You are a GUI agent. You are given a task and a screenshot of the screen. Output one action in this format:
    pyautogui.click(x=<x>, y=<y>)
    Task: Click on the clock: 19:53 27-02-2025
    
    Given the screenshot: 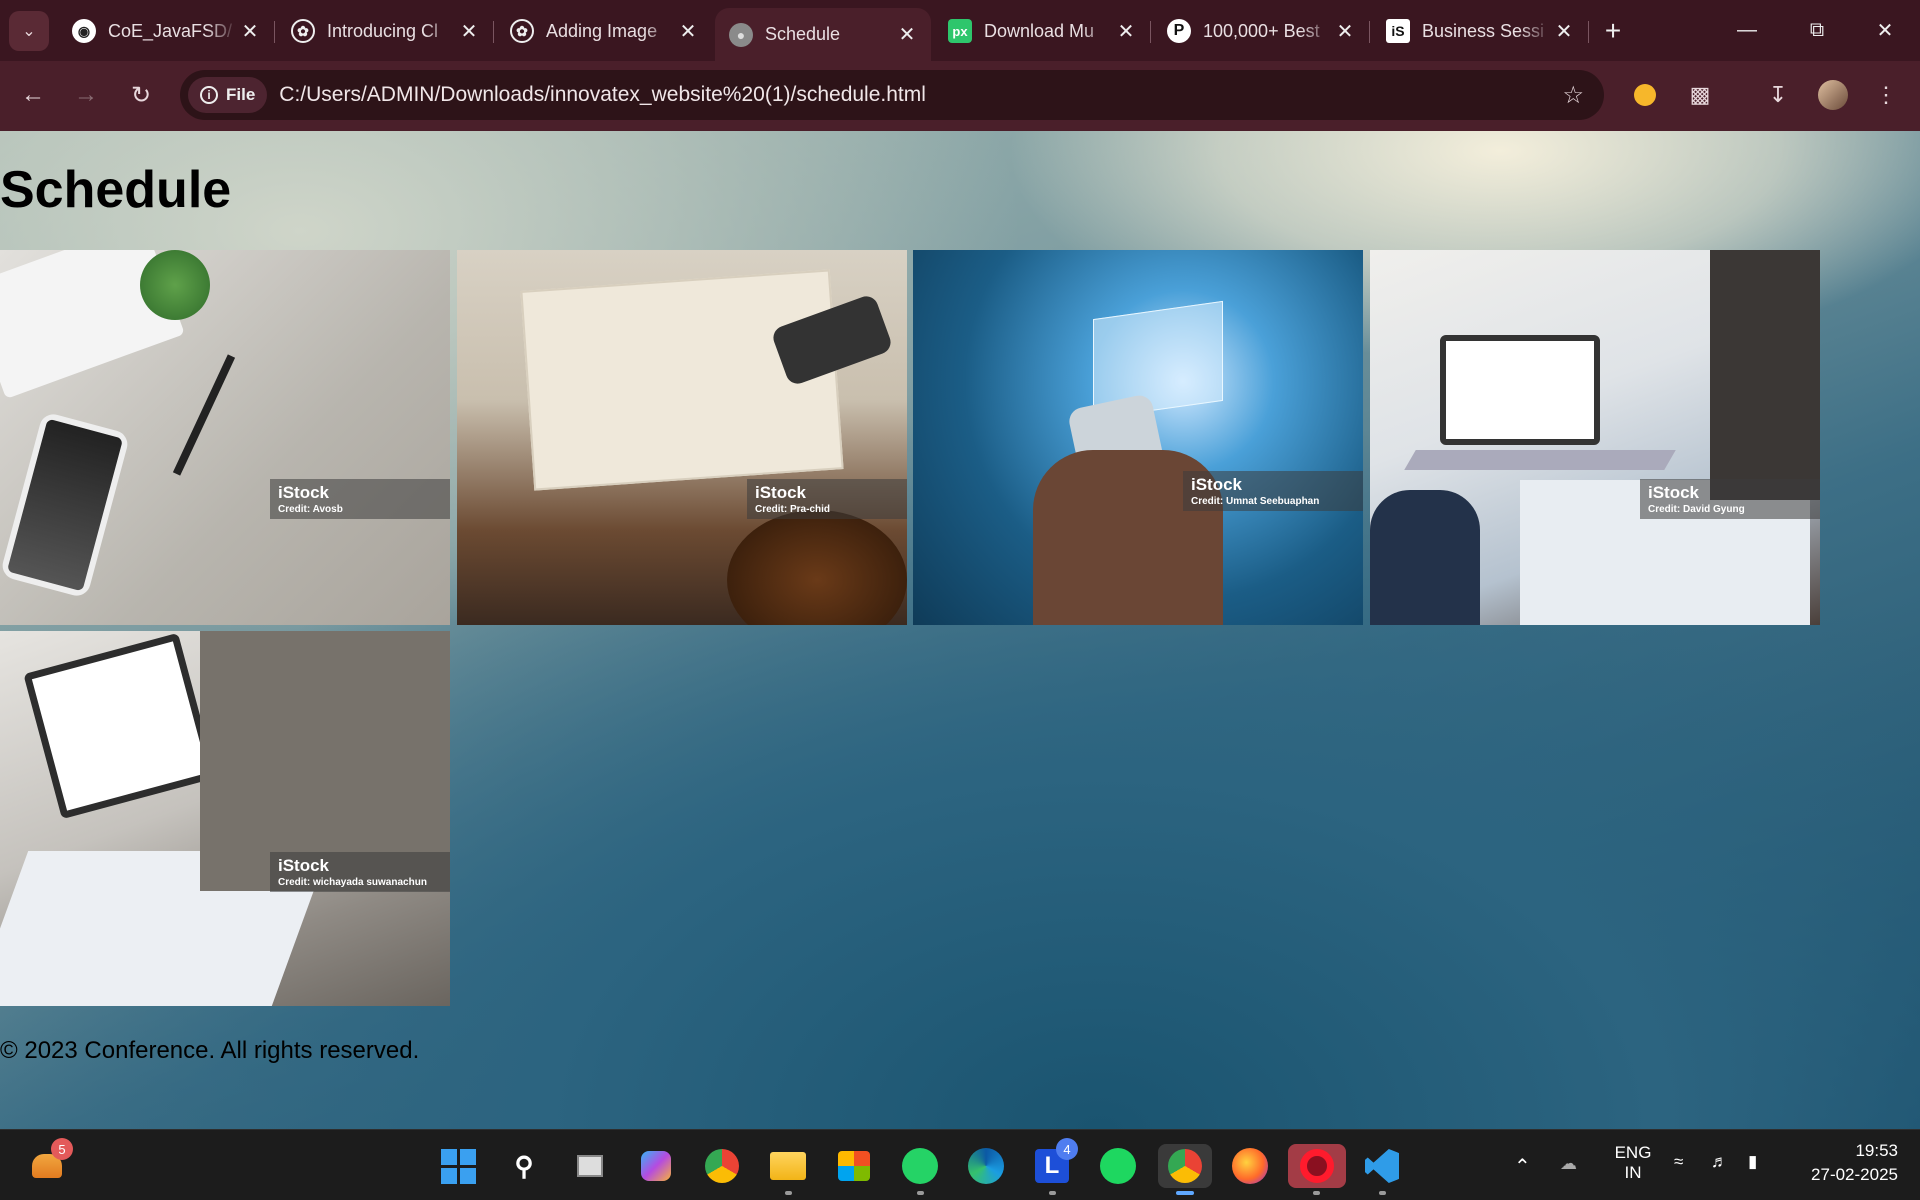 What is the action you would take?
    pyautogui.click(x=1844, y=1163)
    